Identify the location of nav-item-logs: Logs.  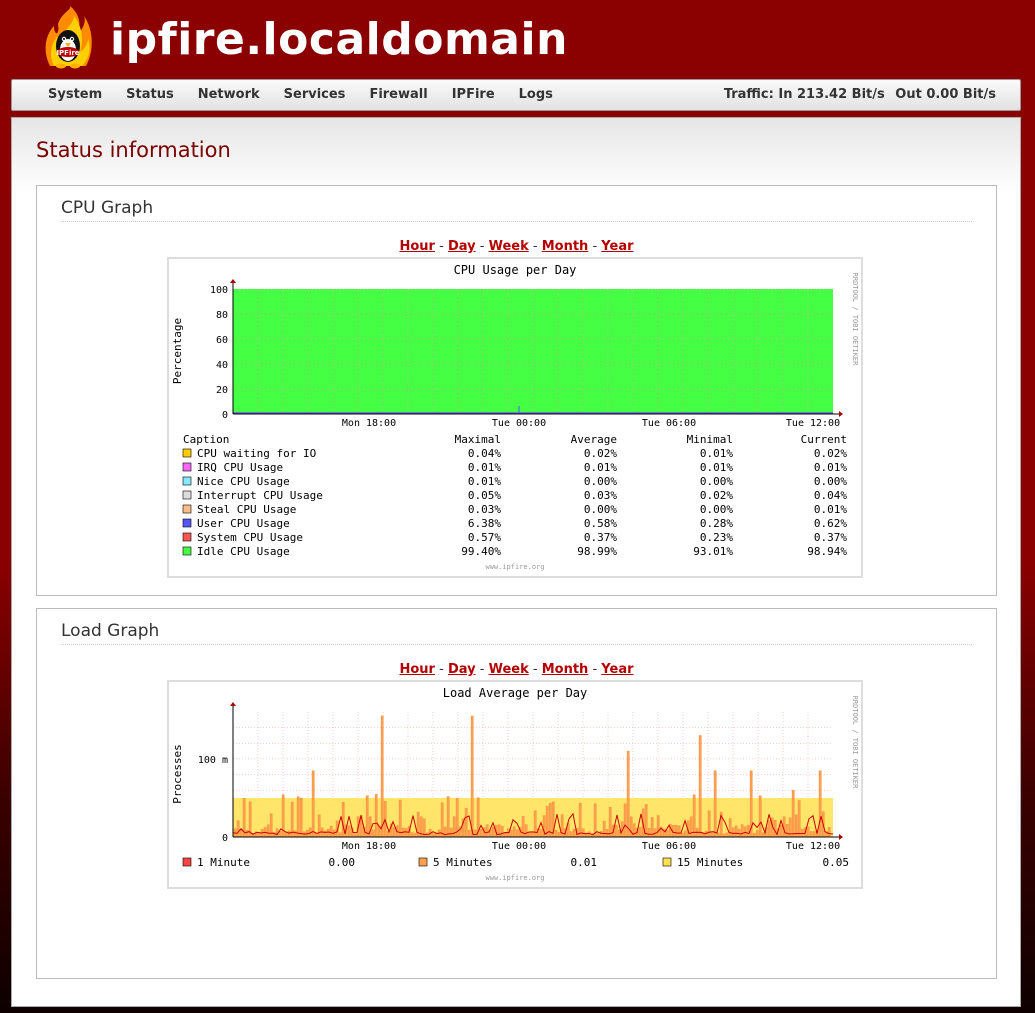
(536, 95).